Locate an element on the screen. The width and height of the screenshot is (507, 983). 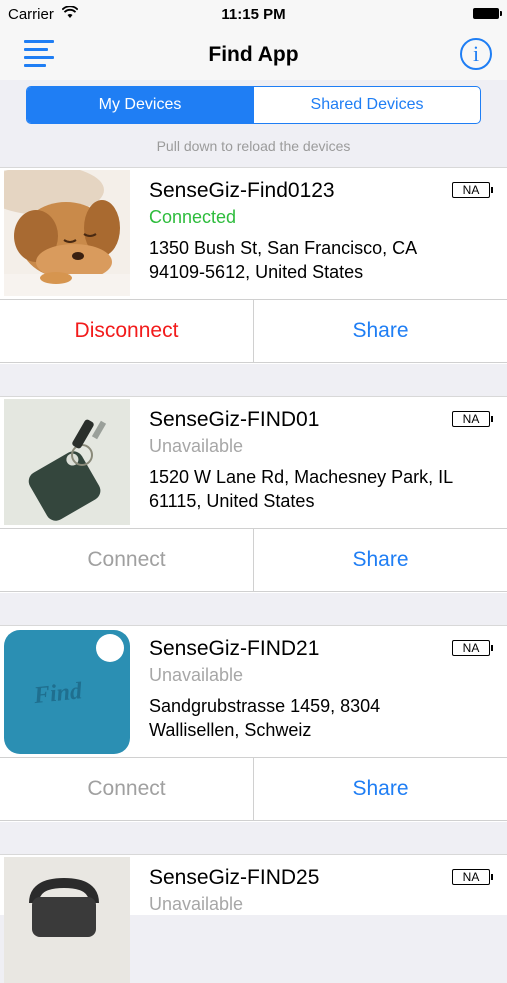
device-photo-find-tag: Find is located at coordinates (67, 691).